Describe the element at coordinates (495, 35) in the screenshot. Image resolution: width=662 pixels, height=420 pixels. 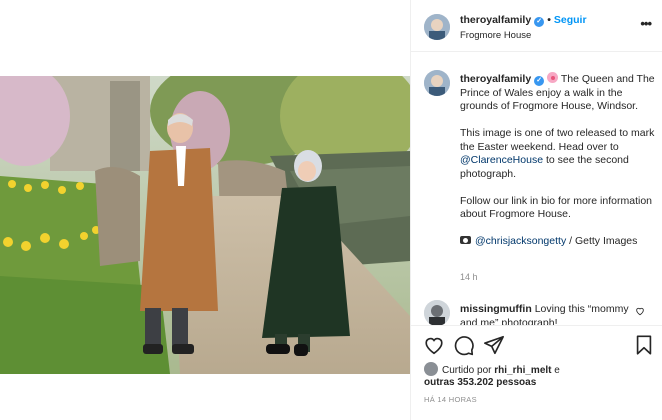
I see `post-location: Frogmore House` at that location.